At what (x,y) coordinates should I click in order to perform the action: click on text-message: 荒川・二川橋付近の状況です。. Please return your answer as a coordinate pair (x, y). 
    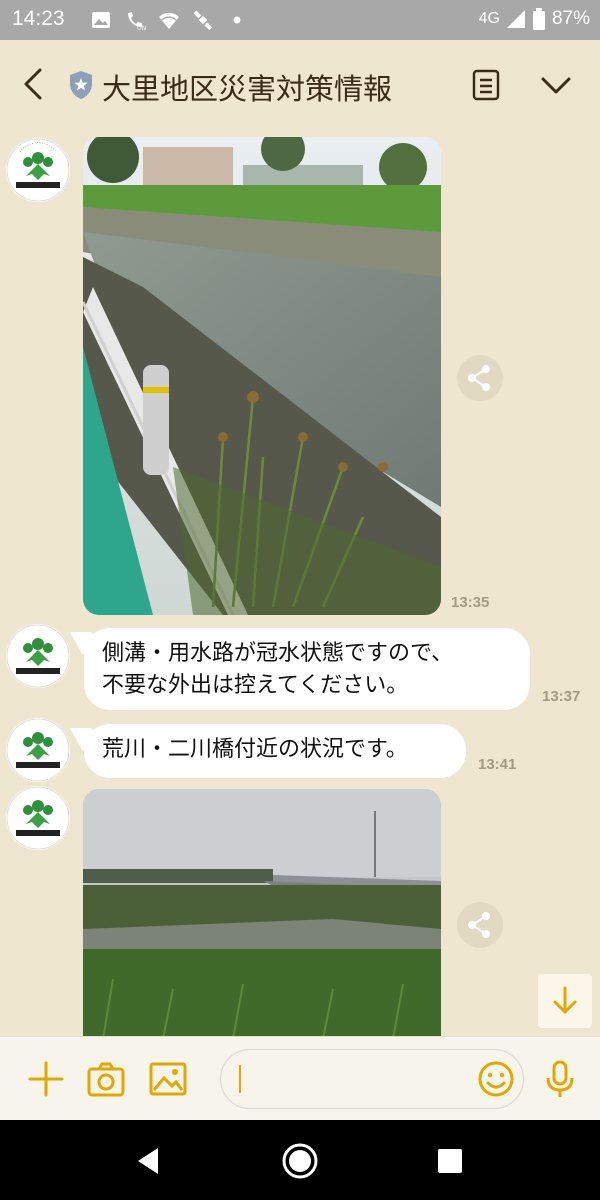
    Looking at the image, I should click on (275, 751).